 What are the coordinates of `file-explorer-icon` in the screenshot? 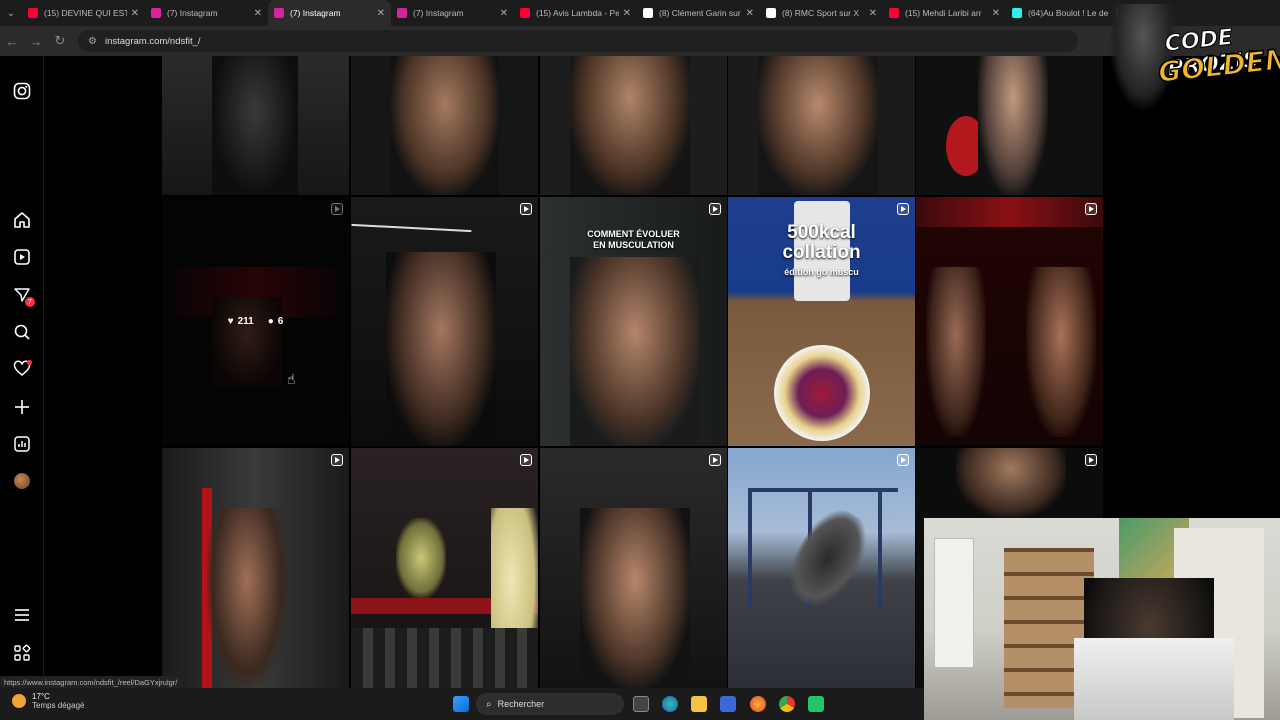 It's located at (699, 704).